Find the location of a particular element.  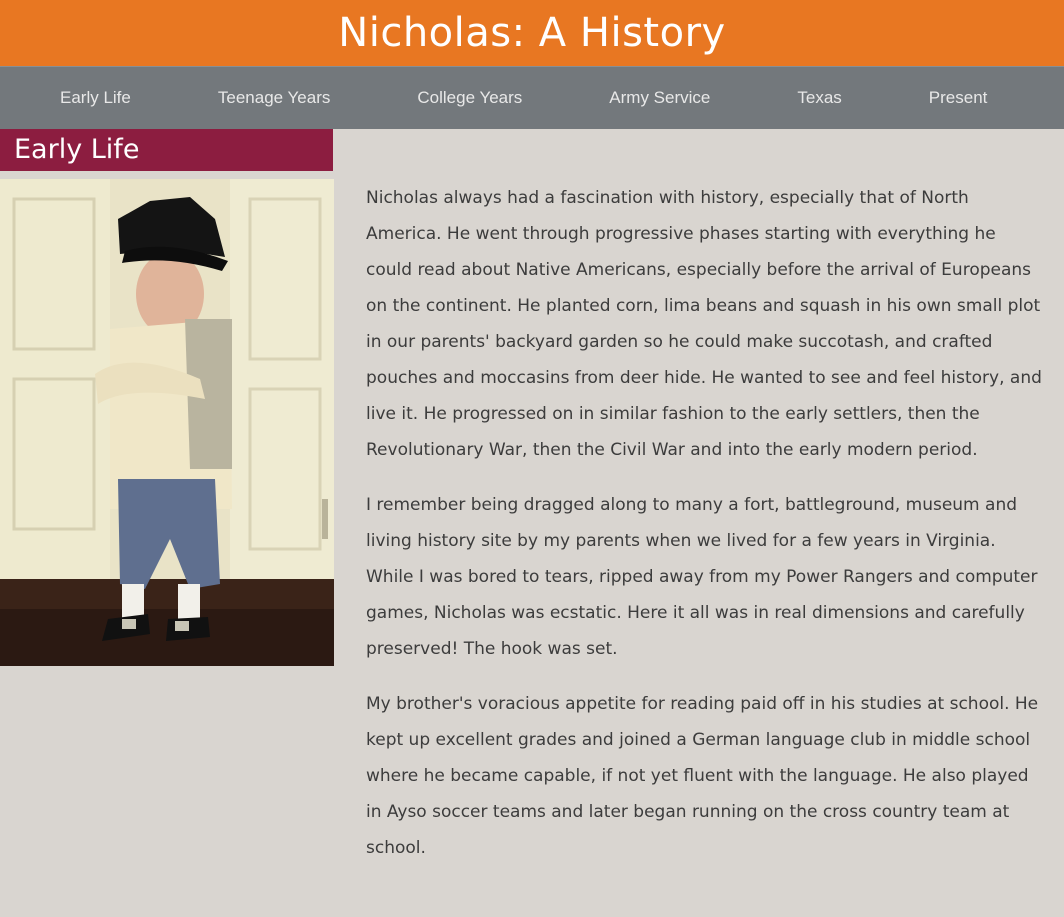

nav-link-present: Present is located at coordinates (958, 98).